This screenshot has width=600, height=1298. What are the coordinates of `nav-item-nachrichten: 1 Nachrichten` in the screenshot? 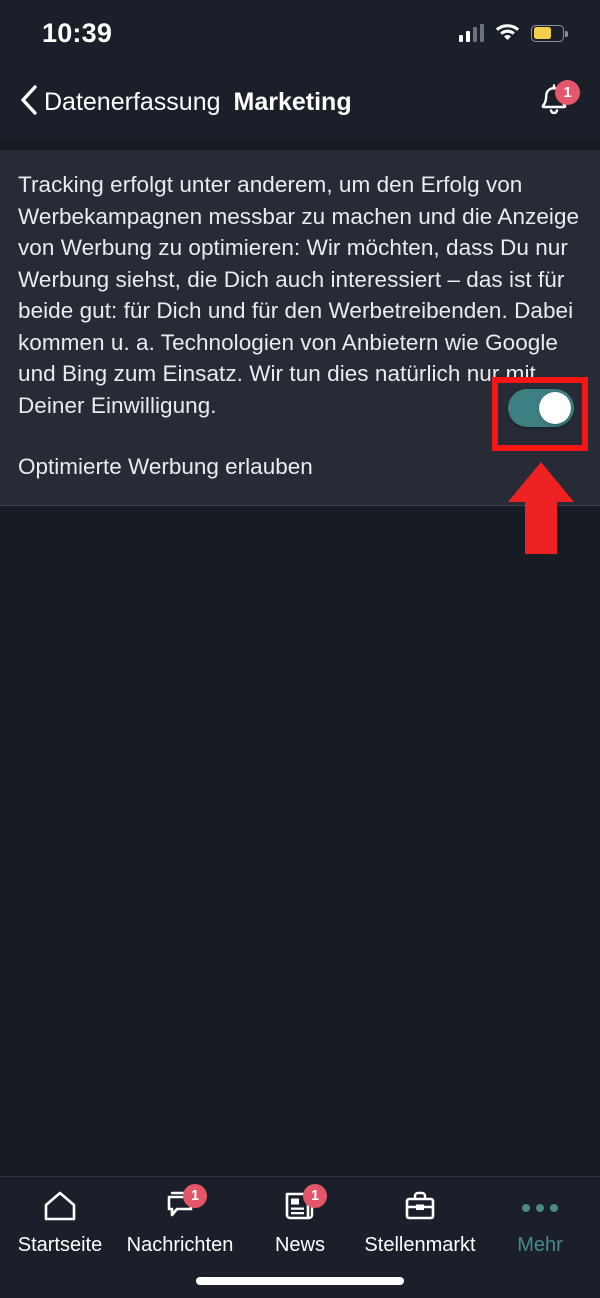 It's located at (180, 1220).